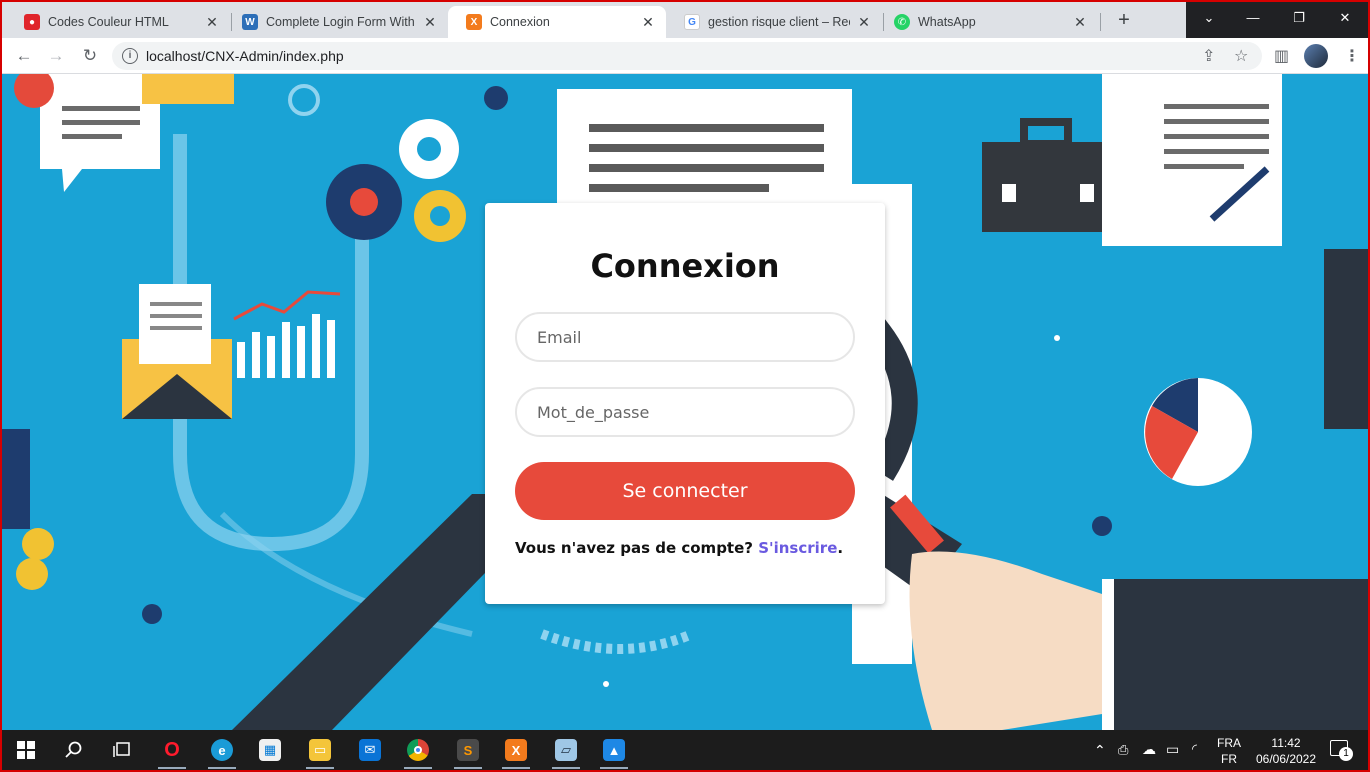 This screenshot has height=772, width=1370. What do you see at coordinates (56, 56) in the screenshot?
I see `forward-arrow-icon: →` at bounding box center [56, 56].